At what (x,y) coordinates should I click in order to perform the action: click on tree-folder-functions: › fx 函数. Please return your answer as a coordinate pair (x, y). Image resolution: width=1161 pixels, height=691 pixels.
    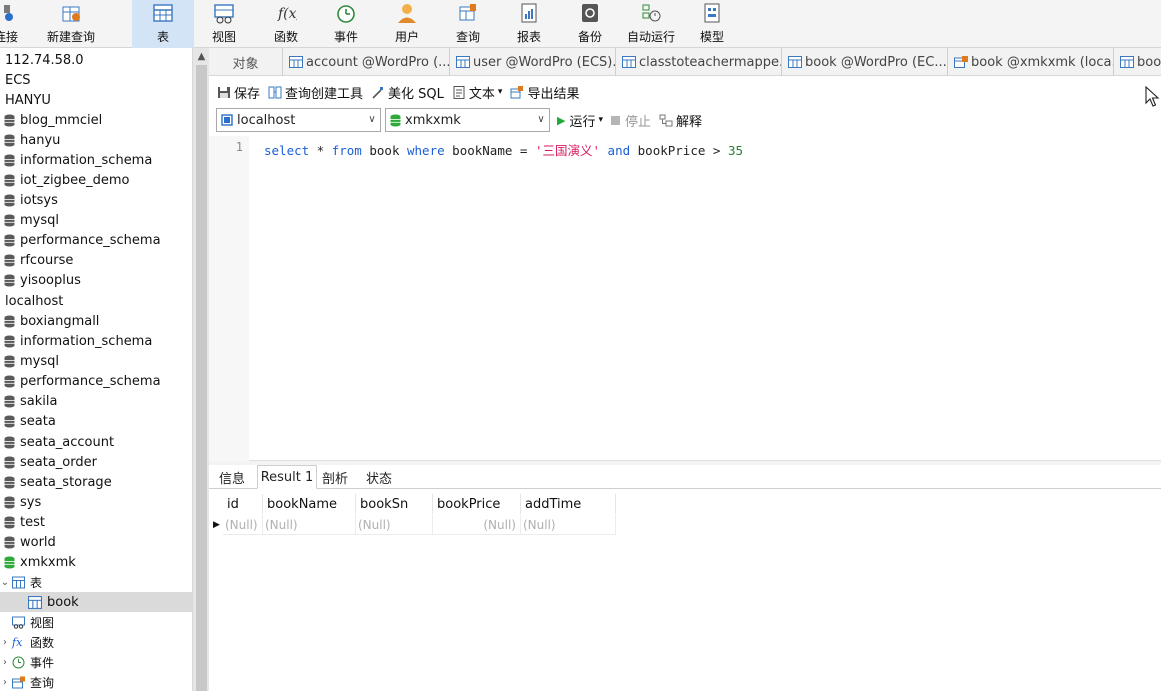
    Looking at the image, I should click on (96, 642).